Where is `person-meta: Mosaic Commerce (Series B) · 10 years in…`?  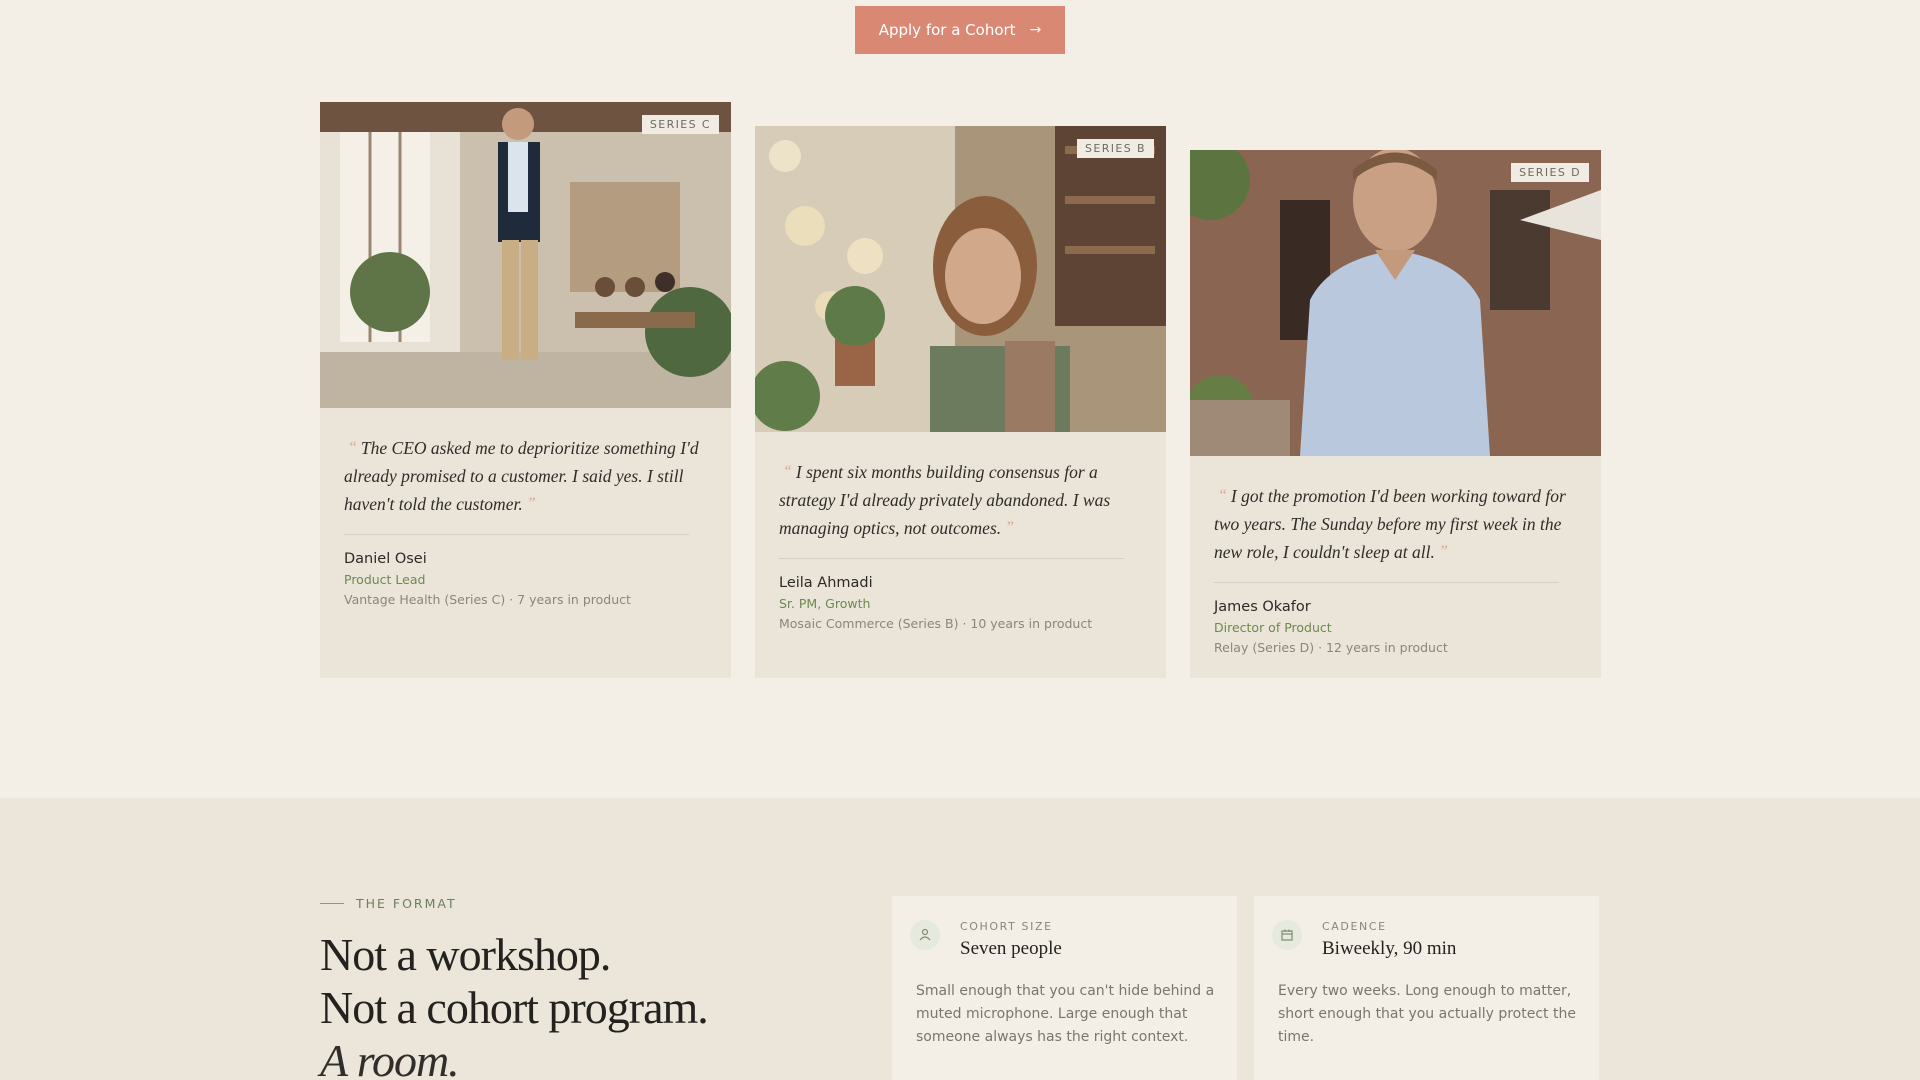 person-meta: Mosaic Commerce (Series B) · 10 years in… is located at coordinates (936, 623).